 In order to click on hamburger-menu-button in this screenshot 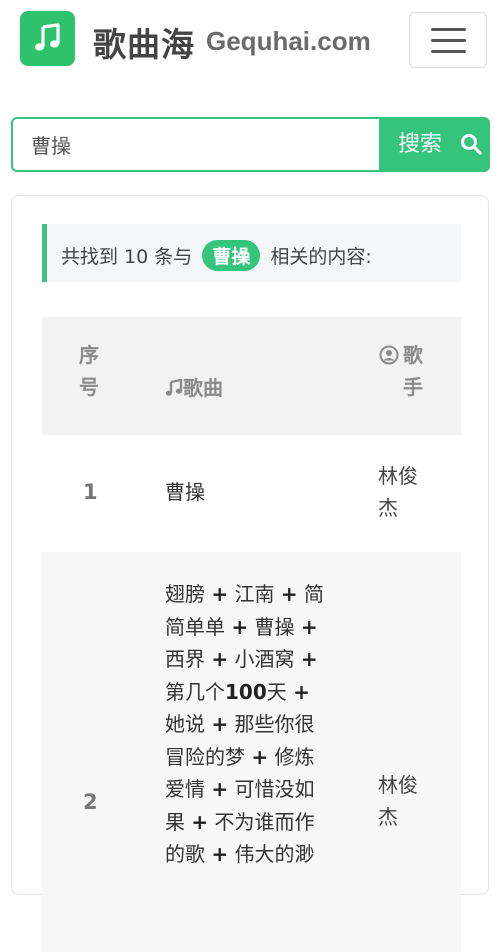, I will do `click(448, 40)`.